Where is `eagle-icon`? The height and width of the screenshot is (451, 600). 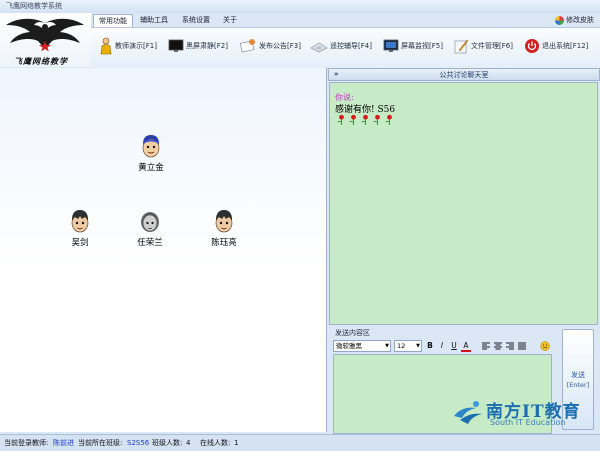 eagle-icon is located at coordinates (45, 35).